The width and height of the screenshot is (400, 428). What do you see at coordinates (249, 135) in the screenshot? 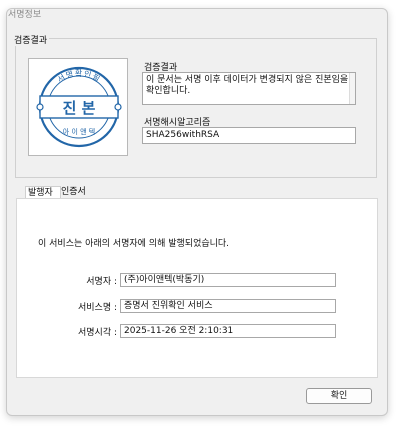
I see `hash-algorithm-field: SHA256withRSA` at bounding box center [249, 135].